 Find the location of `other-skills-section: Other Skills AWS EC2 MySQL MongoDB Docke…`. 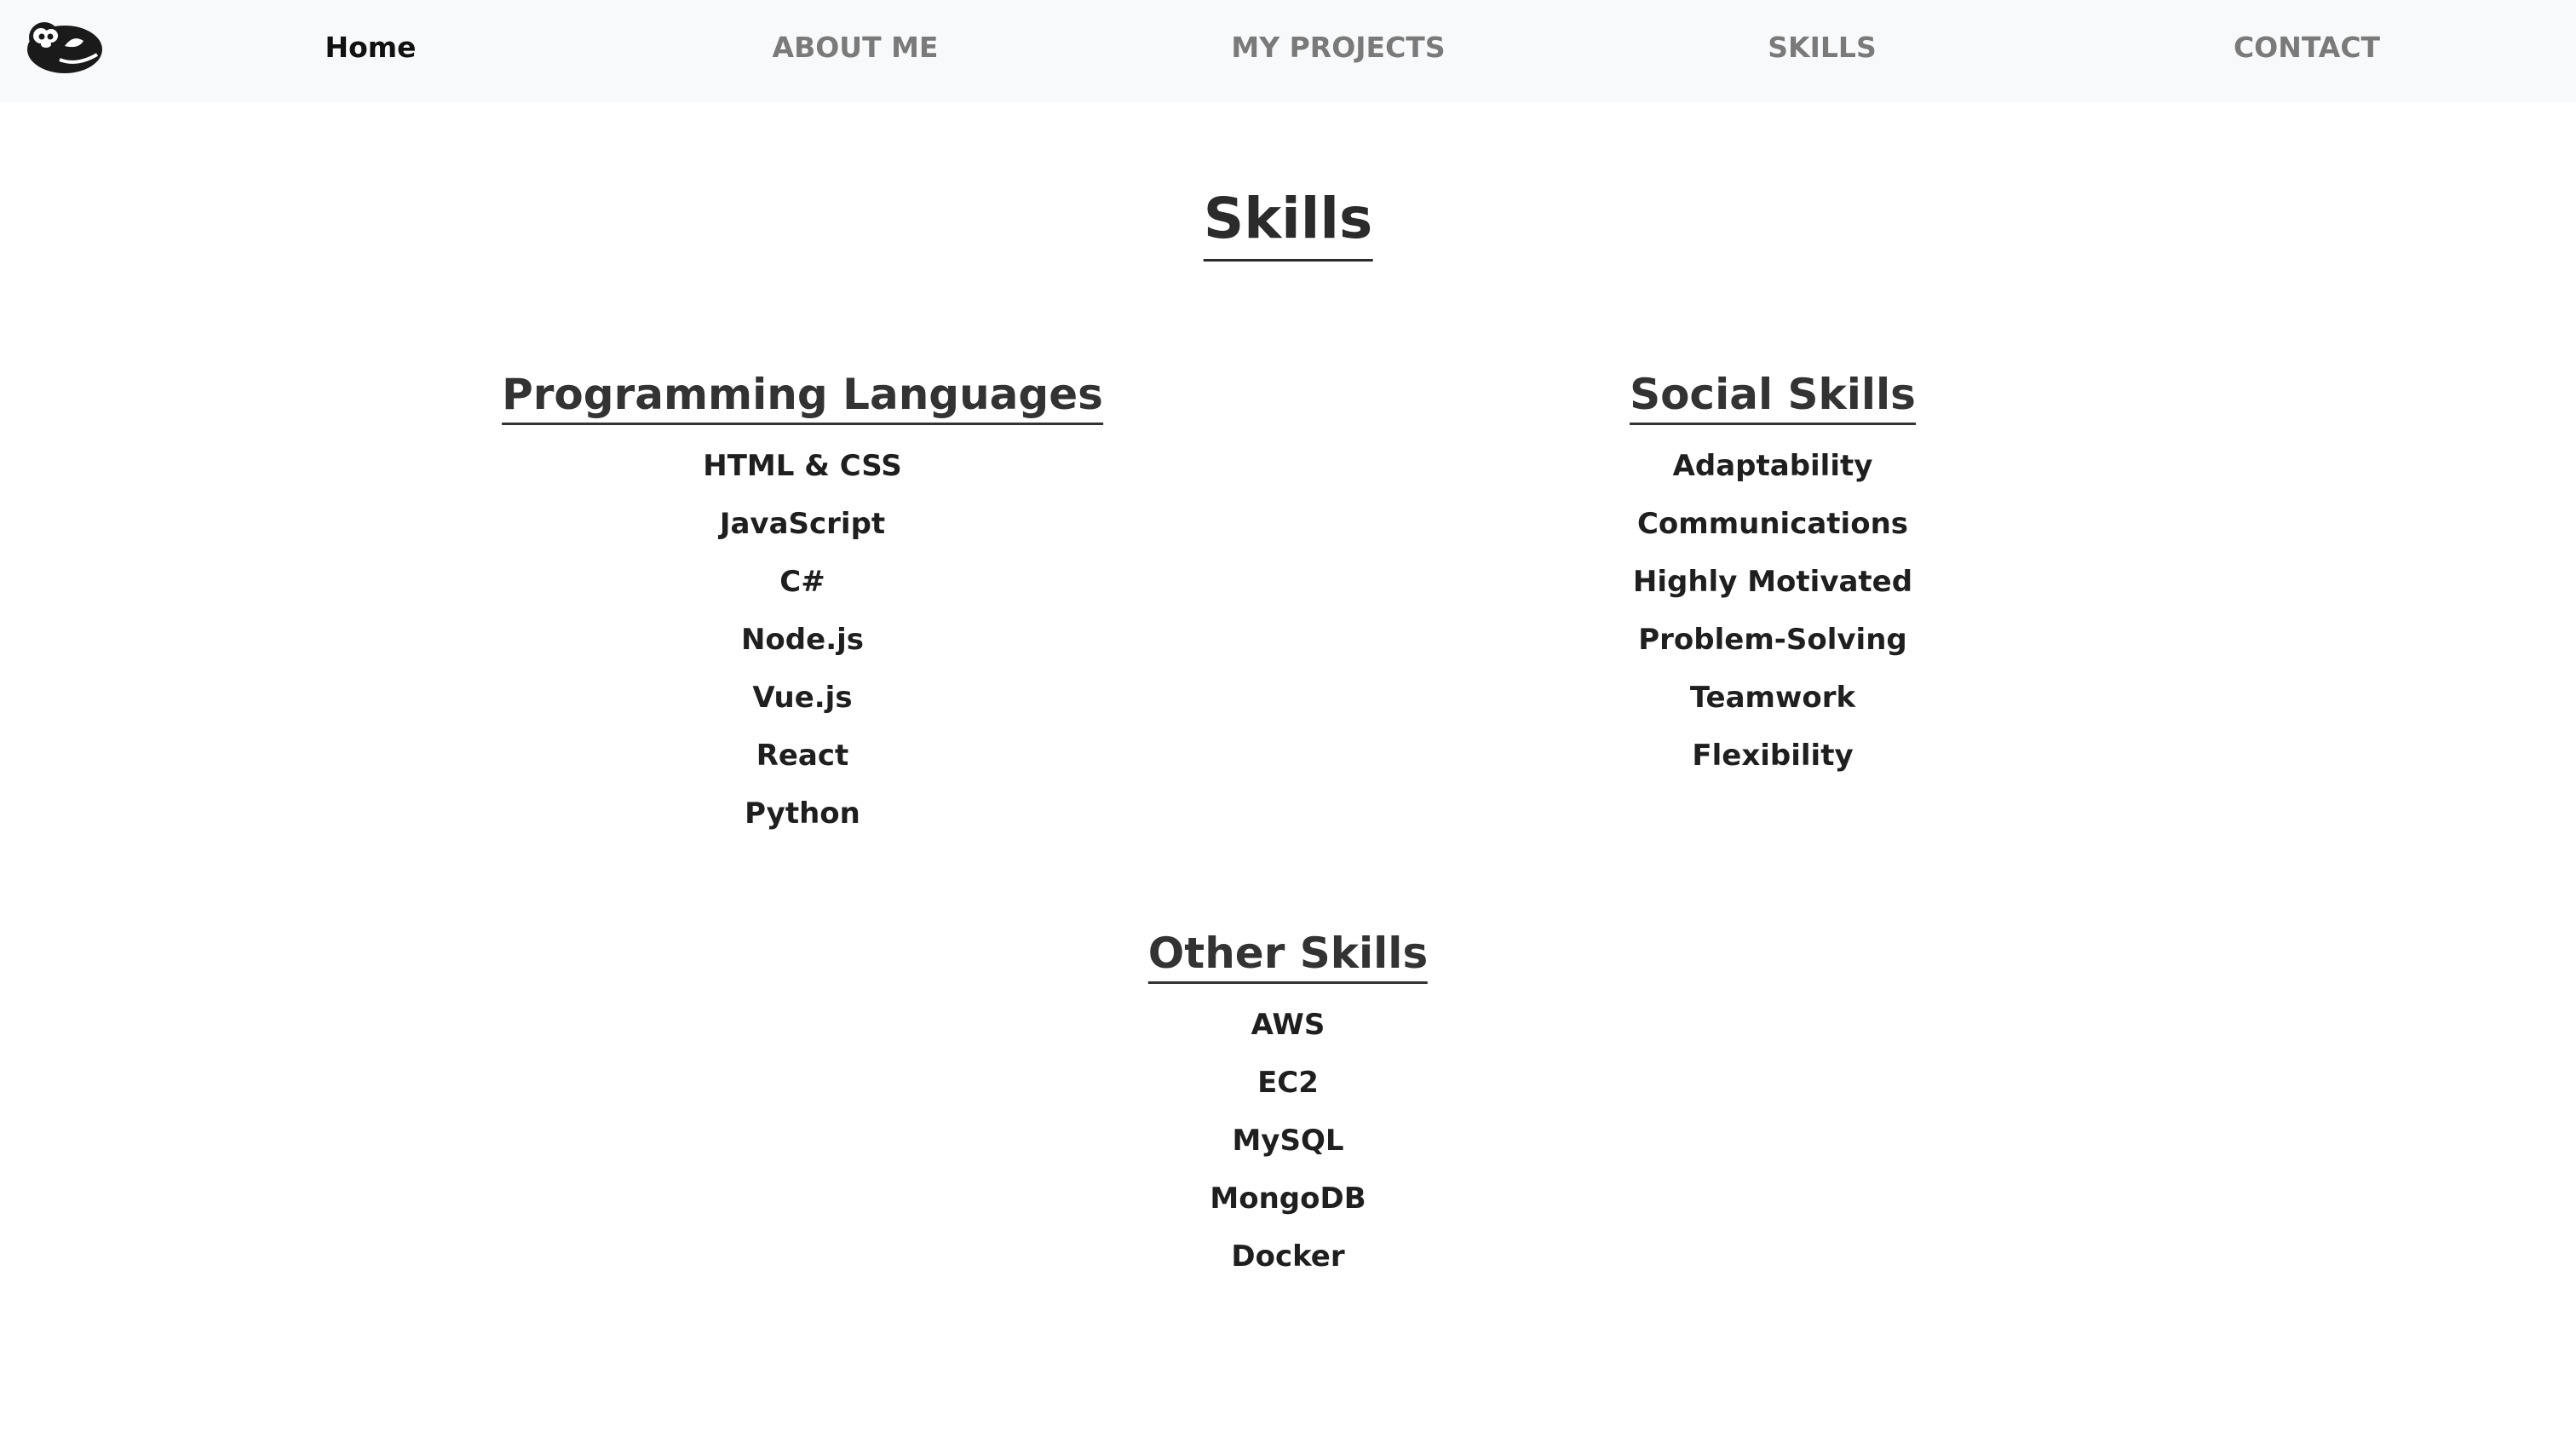

other-skills-section: Other Skills AWS EC2 MySQL MongoDB Docke… is located at coordinates (1288, 1105).